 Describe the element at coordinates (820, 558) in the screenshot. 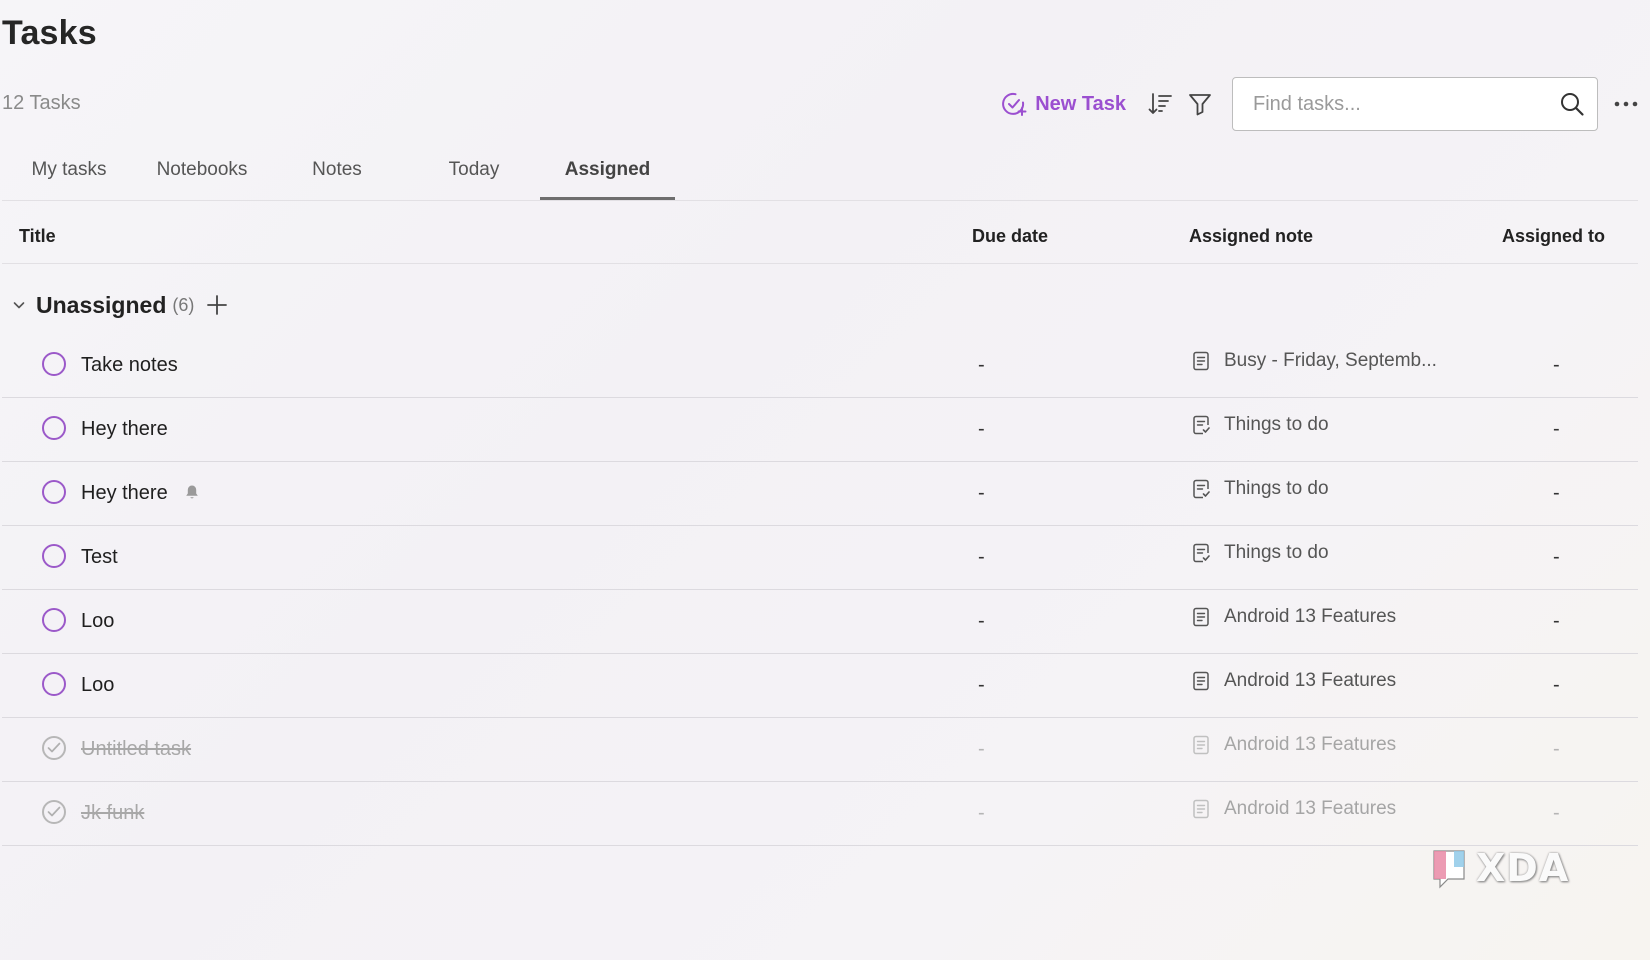

I see `task-row: Test - Things to do -` at that location.